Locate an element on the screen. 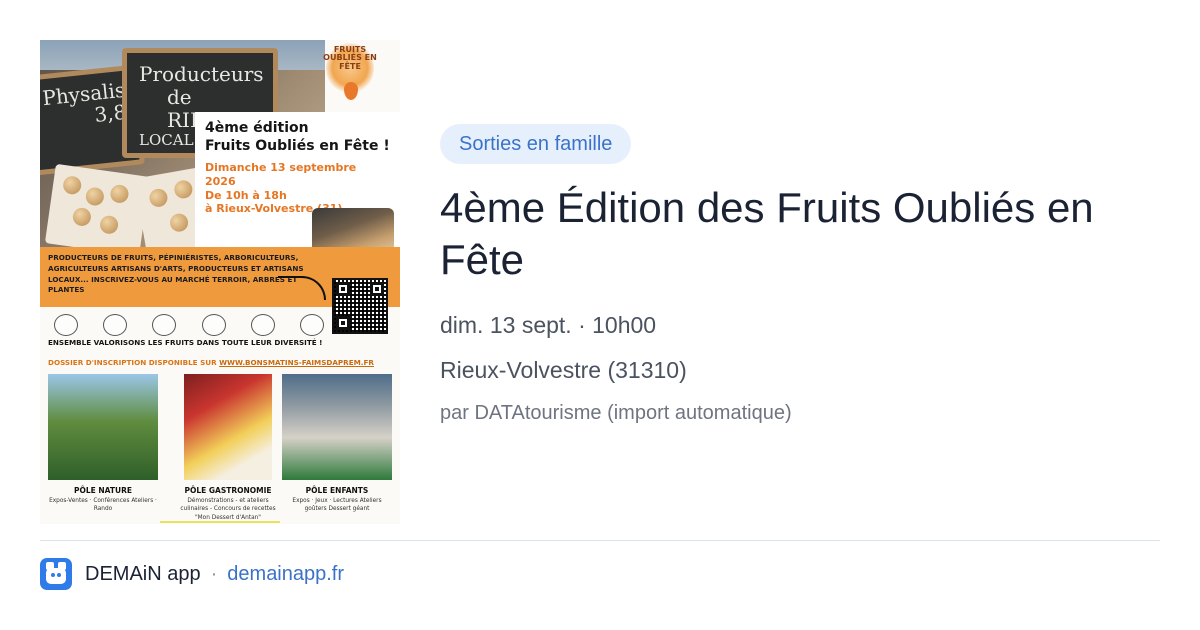  event-location: Rieux-Volvestre (31310) is located at coordinates (563, 370).